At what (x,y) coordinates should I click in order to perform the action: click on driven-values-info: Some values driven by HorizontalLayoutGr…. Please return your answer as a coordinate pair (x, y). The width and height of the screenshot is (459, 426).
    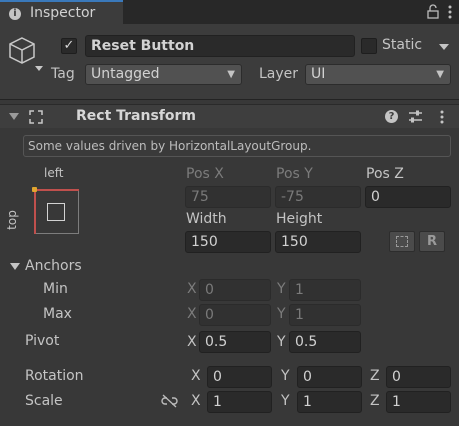
    Looking at the image, I should click on (237, 146).